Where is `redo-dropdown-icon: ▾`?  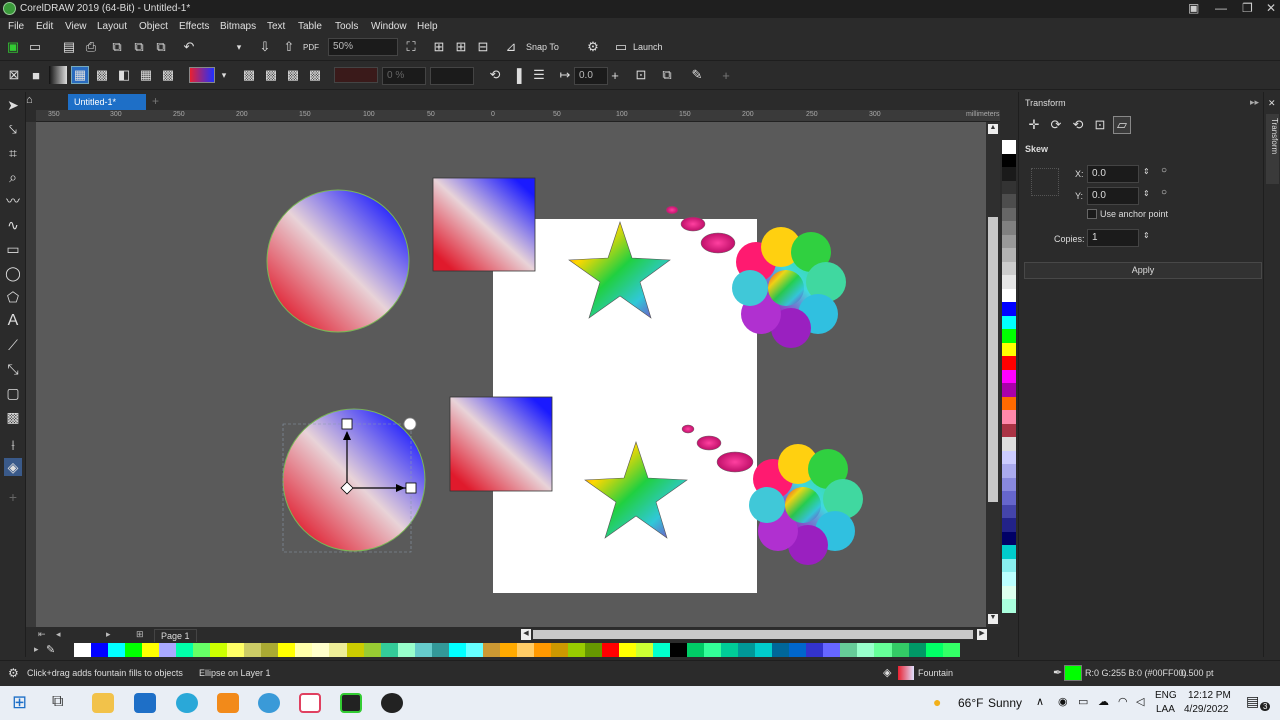 redo-dropdown-icon: ▾ is located at coordinates (239, 47).